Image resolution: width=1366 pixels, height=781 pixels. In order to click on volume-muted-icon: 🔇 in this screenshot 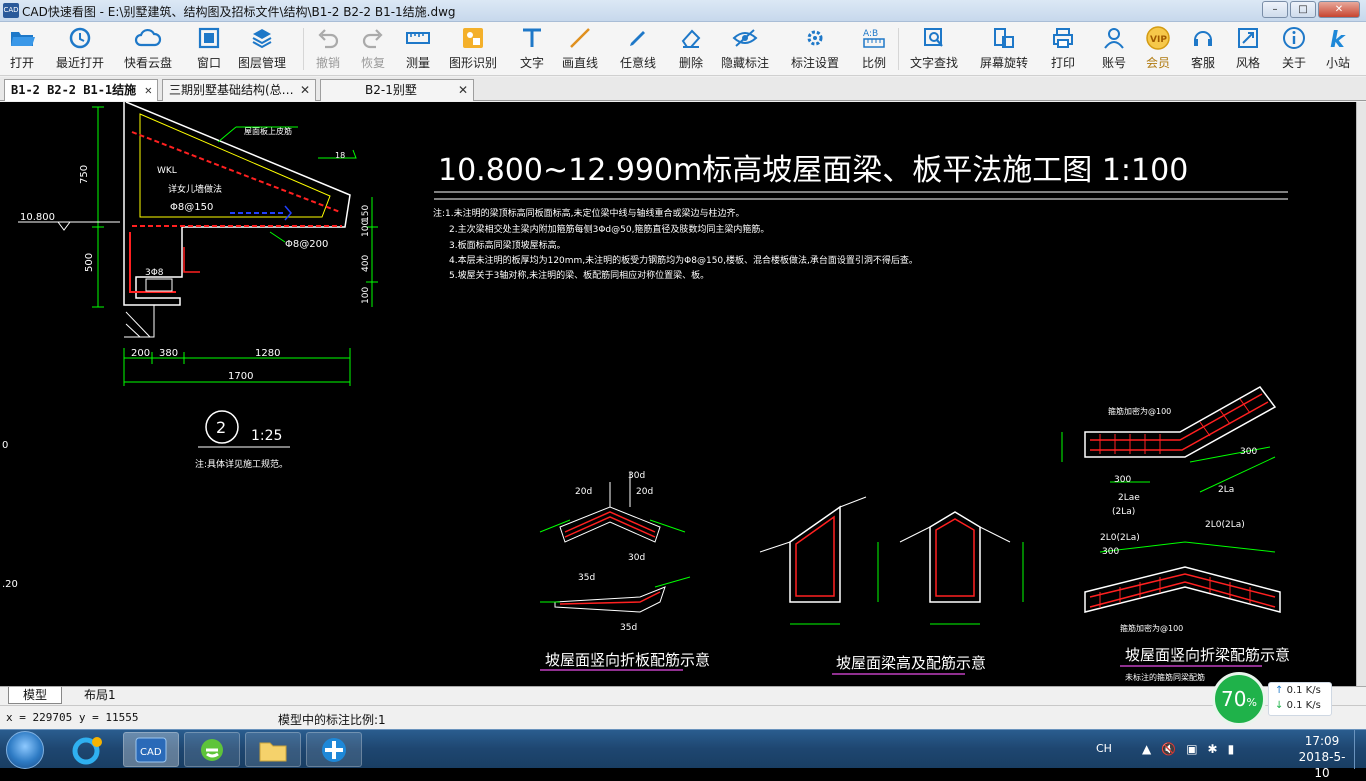, I will do `click(1168, 749)`.